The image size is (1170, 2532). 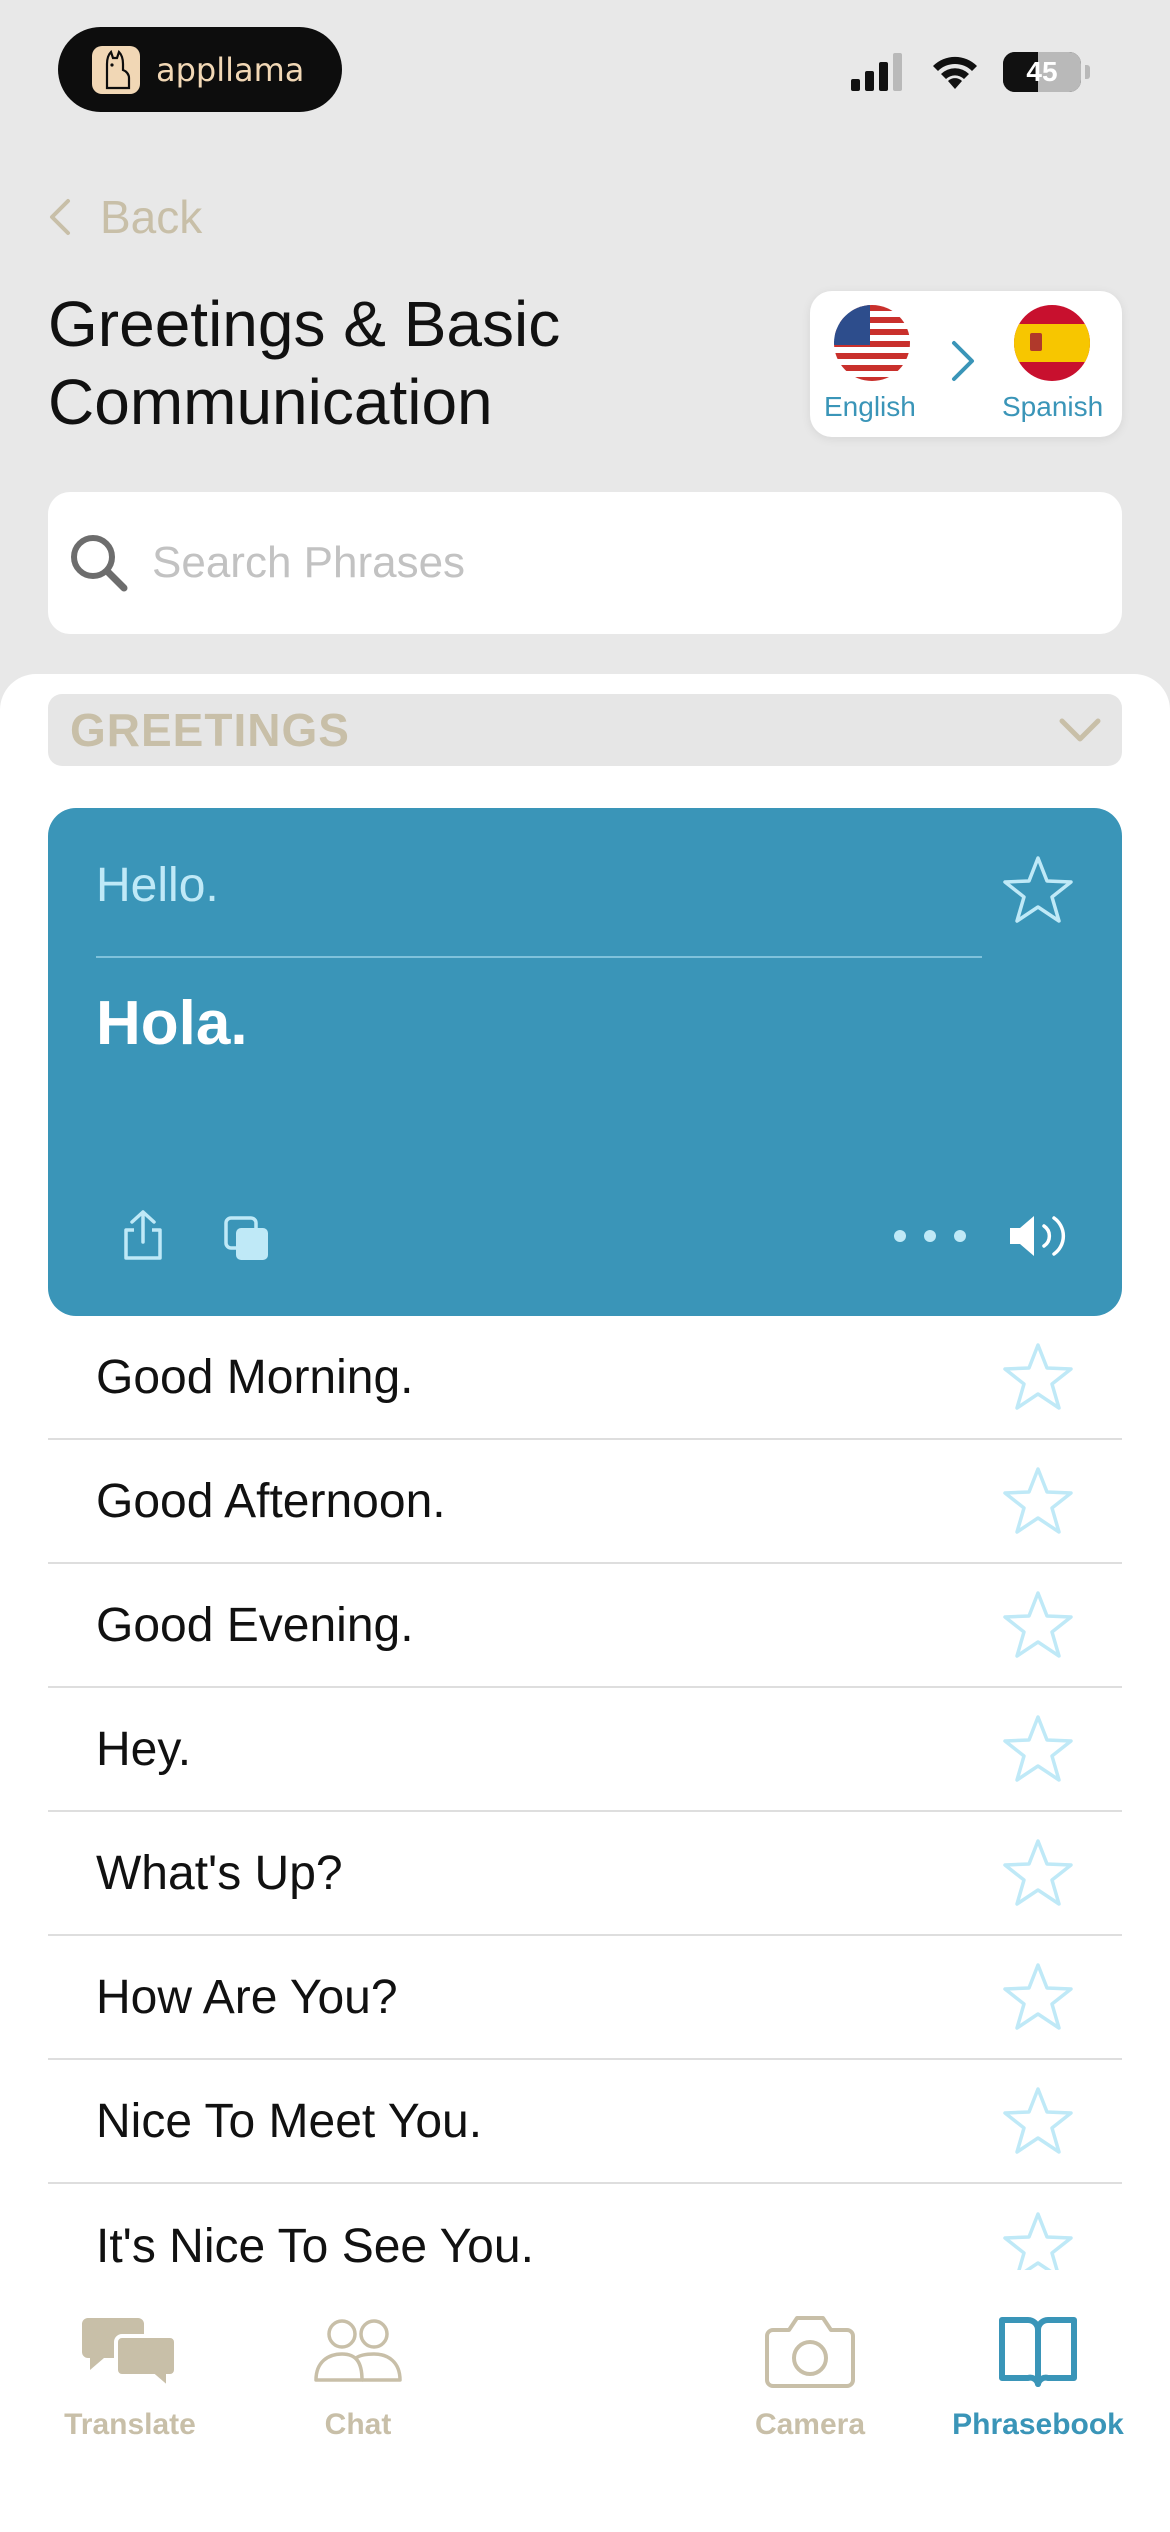 What do you see at coordinates (157, 885) in the screenshot?
I see `source-phrase: Hello.` at bounding box center [157, 885].